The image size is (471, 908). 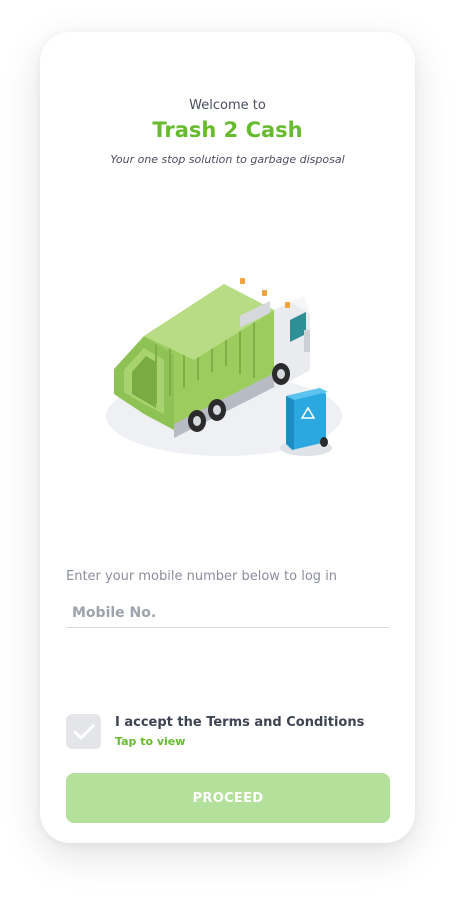 What do you see at coordinates (227, 130) in the screenshot?
I see `app-title: Trash 2 Cash` at bounding box center [227, 130].